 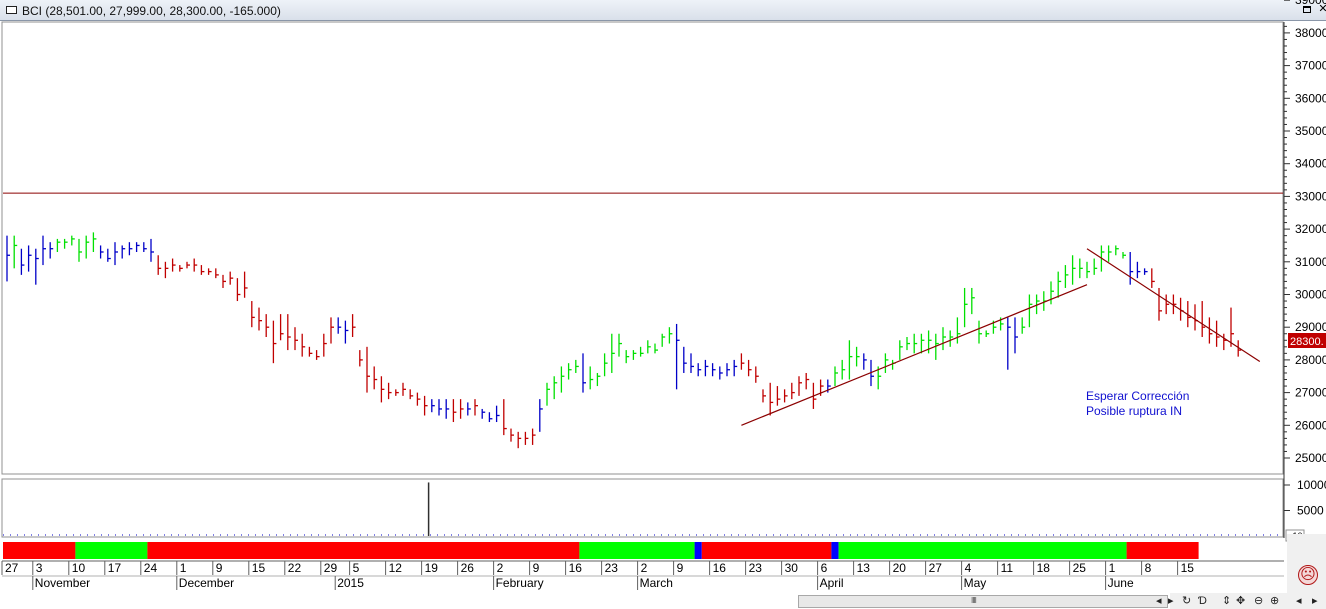 What do you see at coordinates (1310, 425) in the screenshot?
I see `price-tick-label: 26000` at bounding box center [1310, 425].